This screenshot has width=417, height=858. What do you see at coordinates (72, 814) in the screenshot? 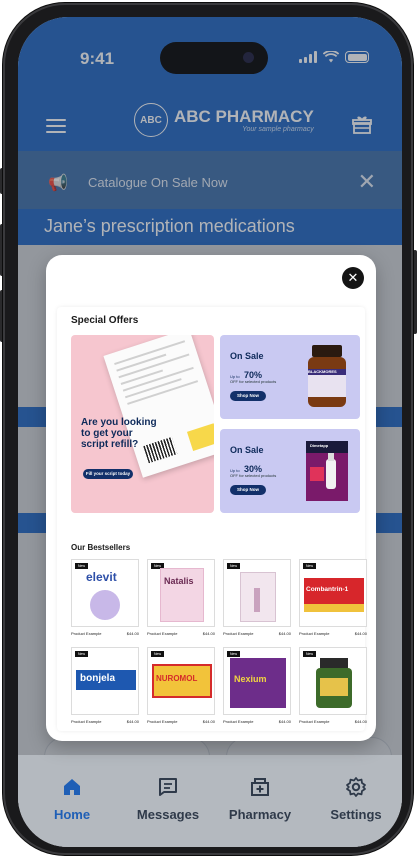
I see `tab-label: Home` at bounding box center [72, 814].